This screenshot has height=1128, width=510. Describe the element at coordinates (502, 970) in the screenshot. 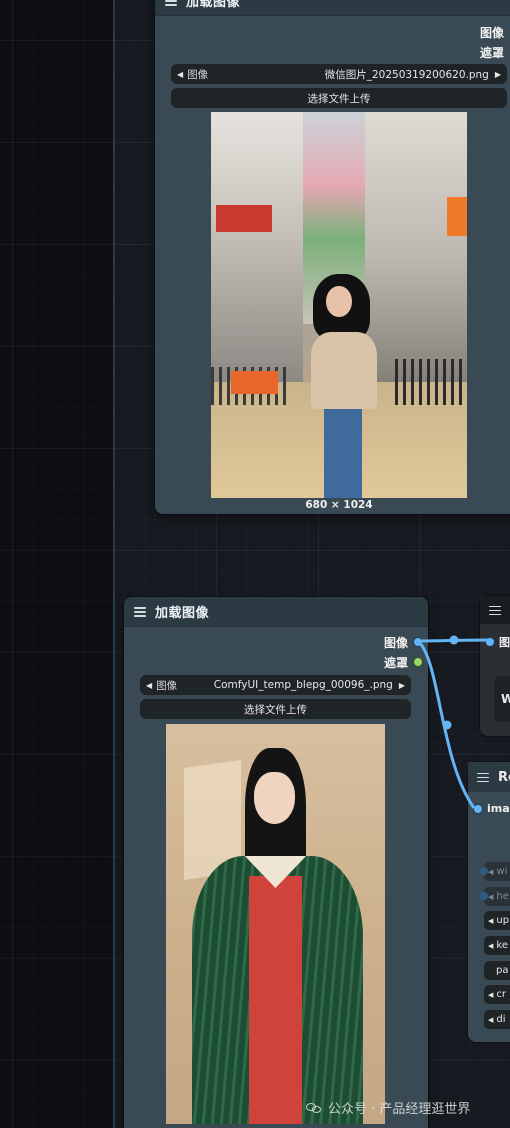

I see `widget-label: pa` at that location.